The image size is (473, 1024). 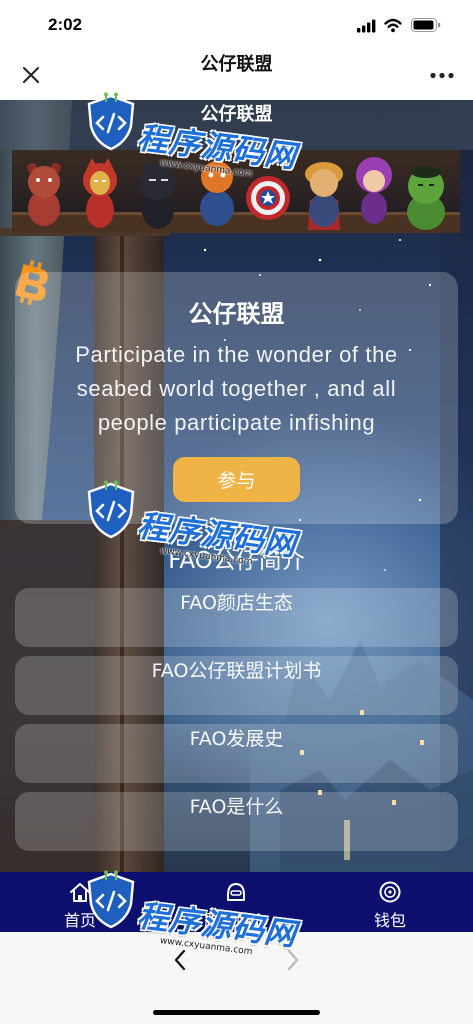 I want to click on more-icon, so click(x=442, y=75).